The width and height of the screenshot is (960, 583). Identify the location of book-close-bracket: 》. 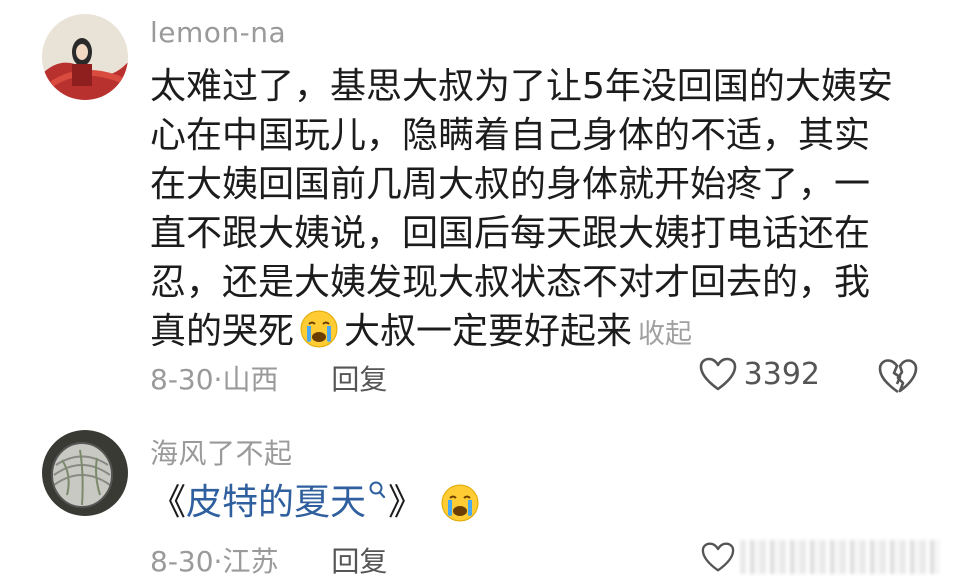
(406, 502).